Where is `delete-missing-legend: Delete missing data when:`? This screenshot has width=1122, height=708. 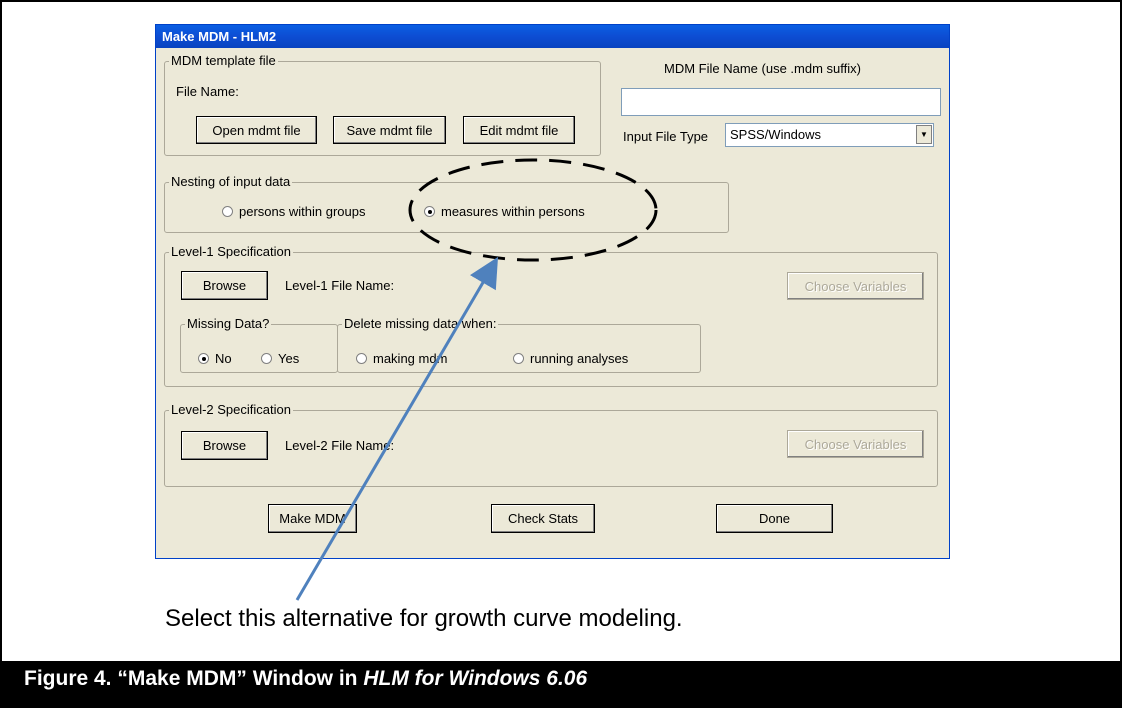 delete-missing-legend: Delete missing data when: is located at coordinates (420, 323).